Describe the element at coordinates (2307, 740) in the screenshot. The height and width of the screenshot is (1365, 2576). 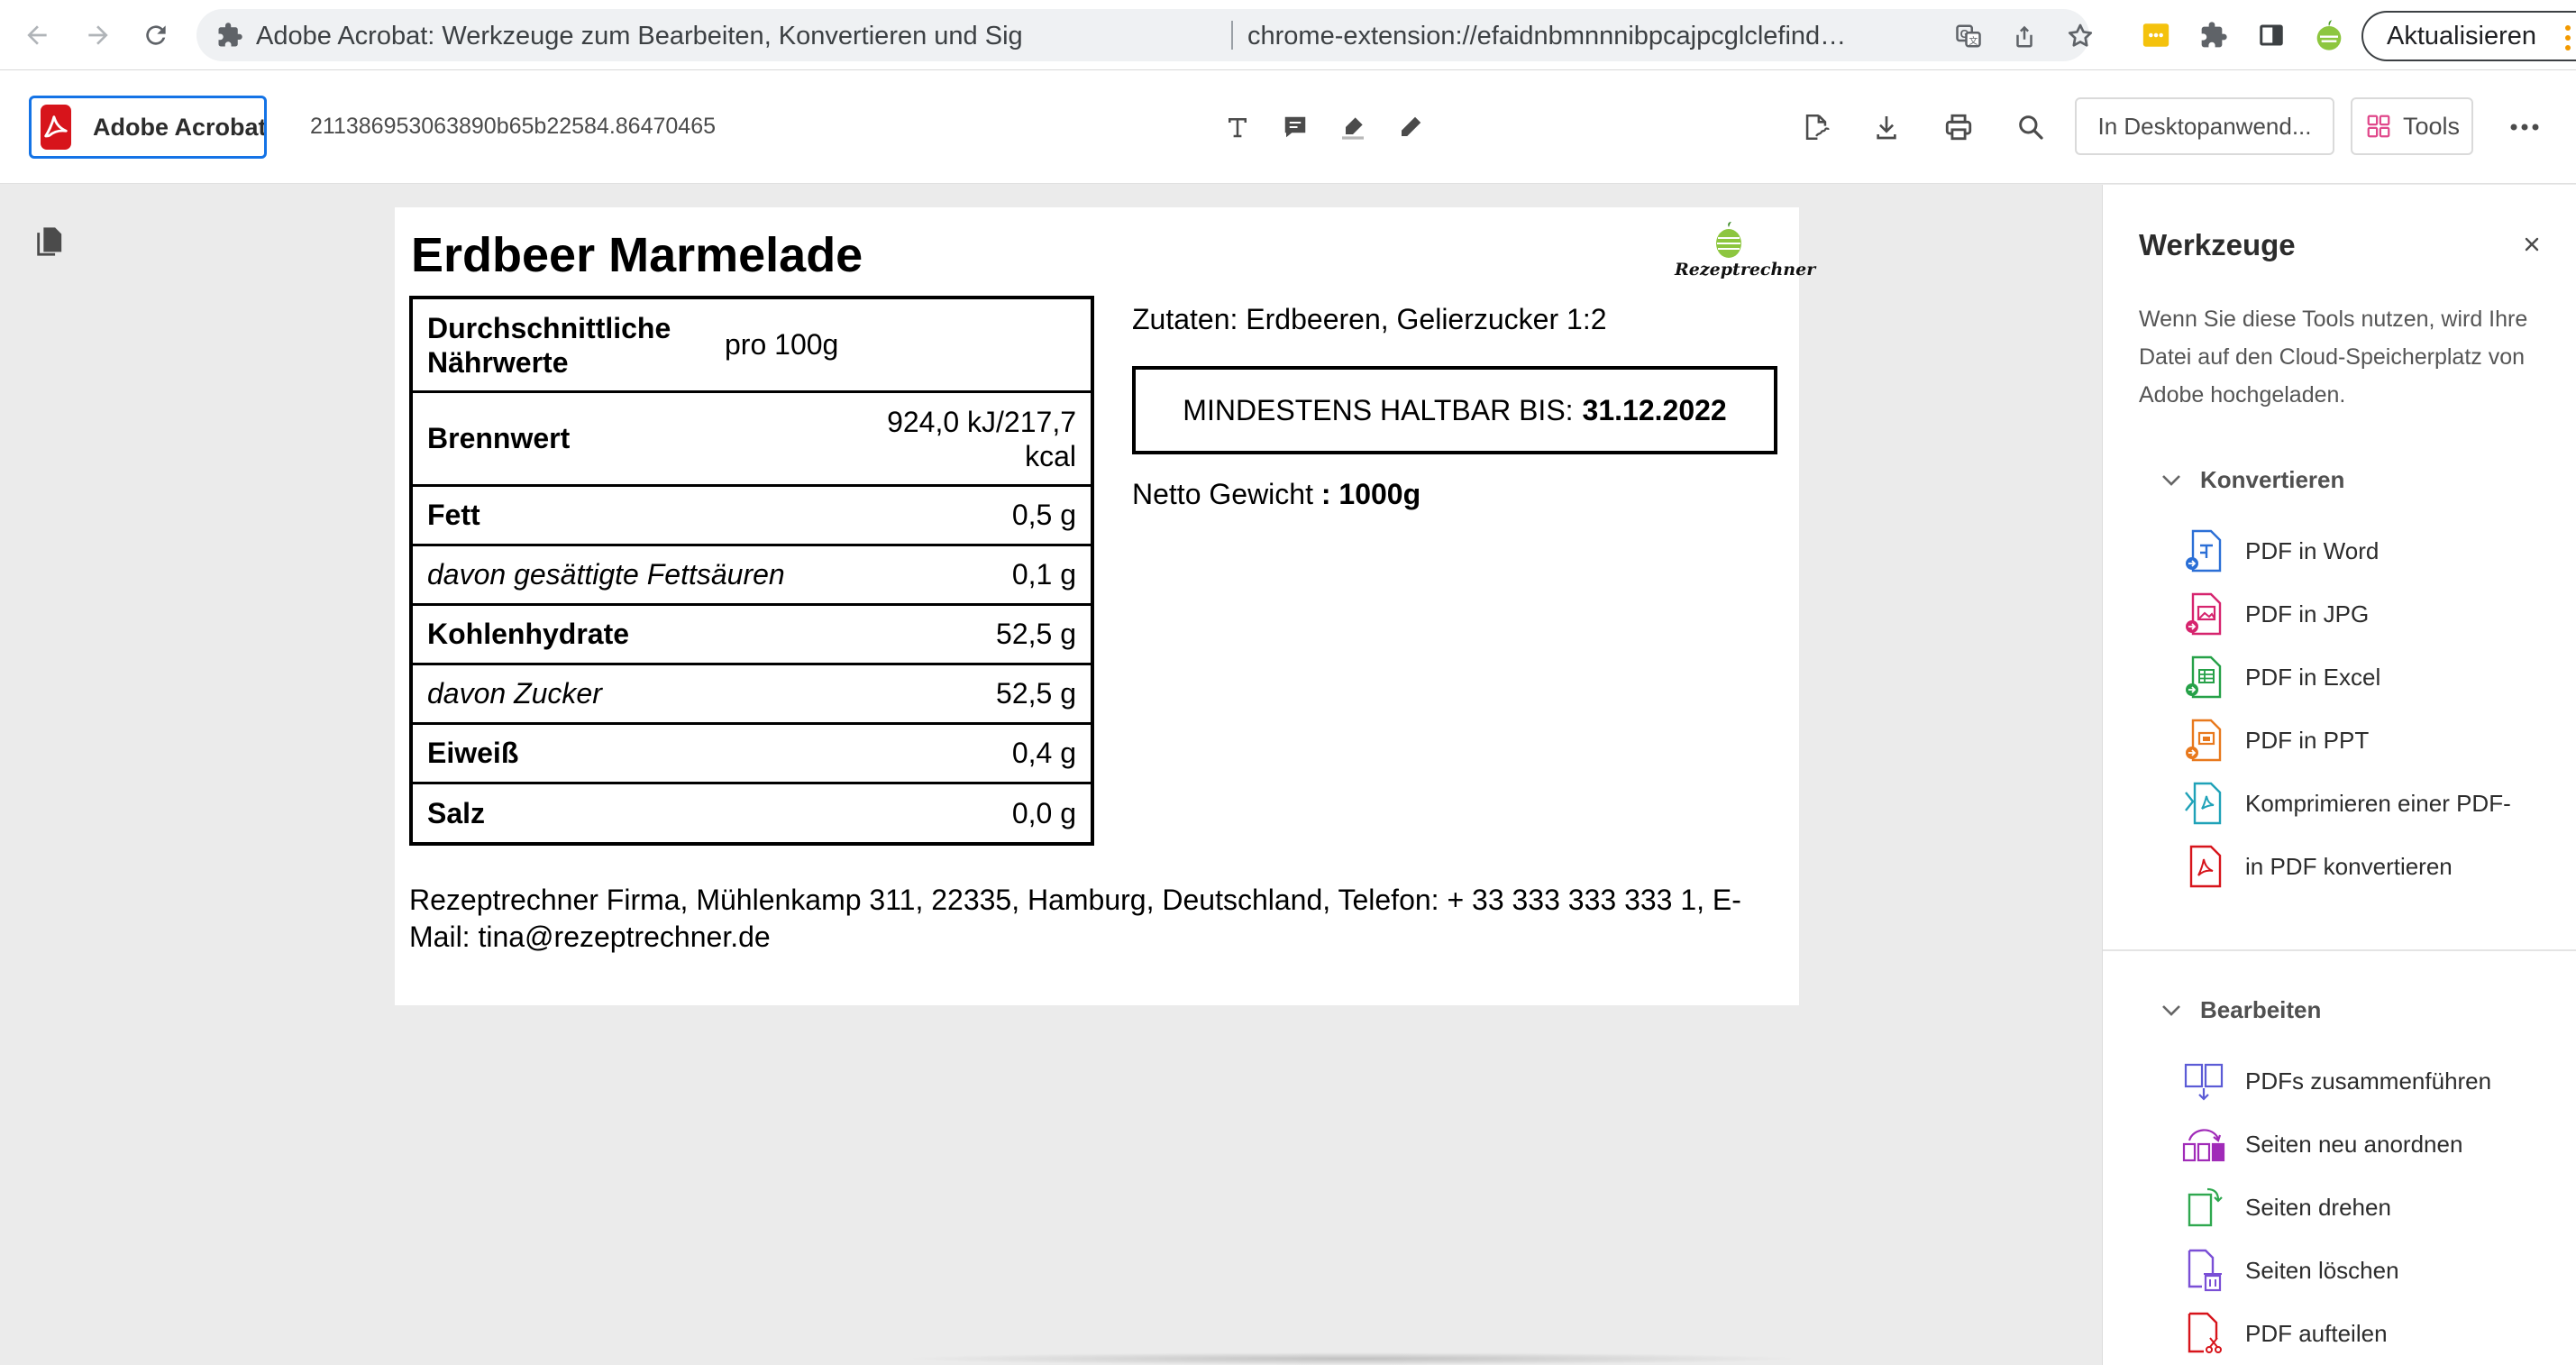
I see `tool-label: PDF in PPT` at that location.